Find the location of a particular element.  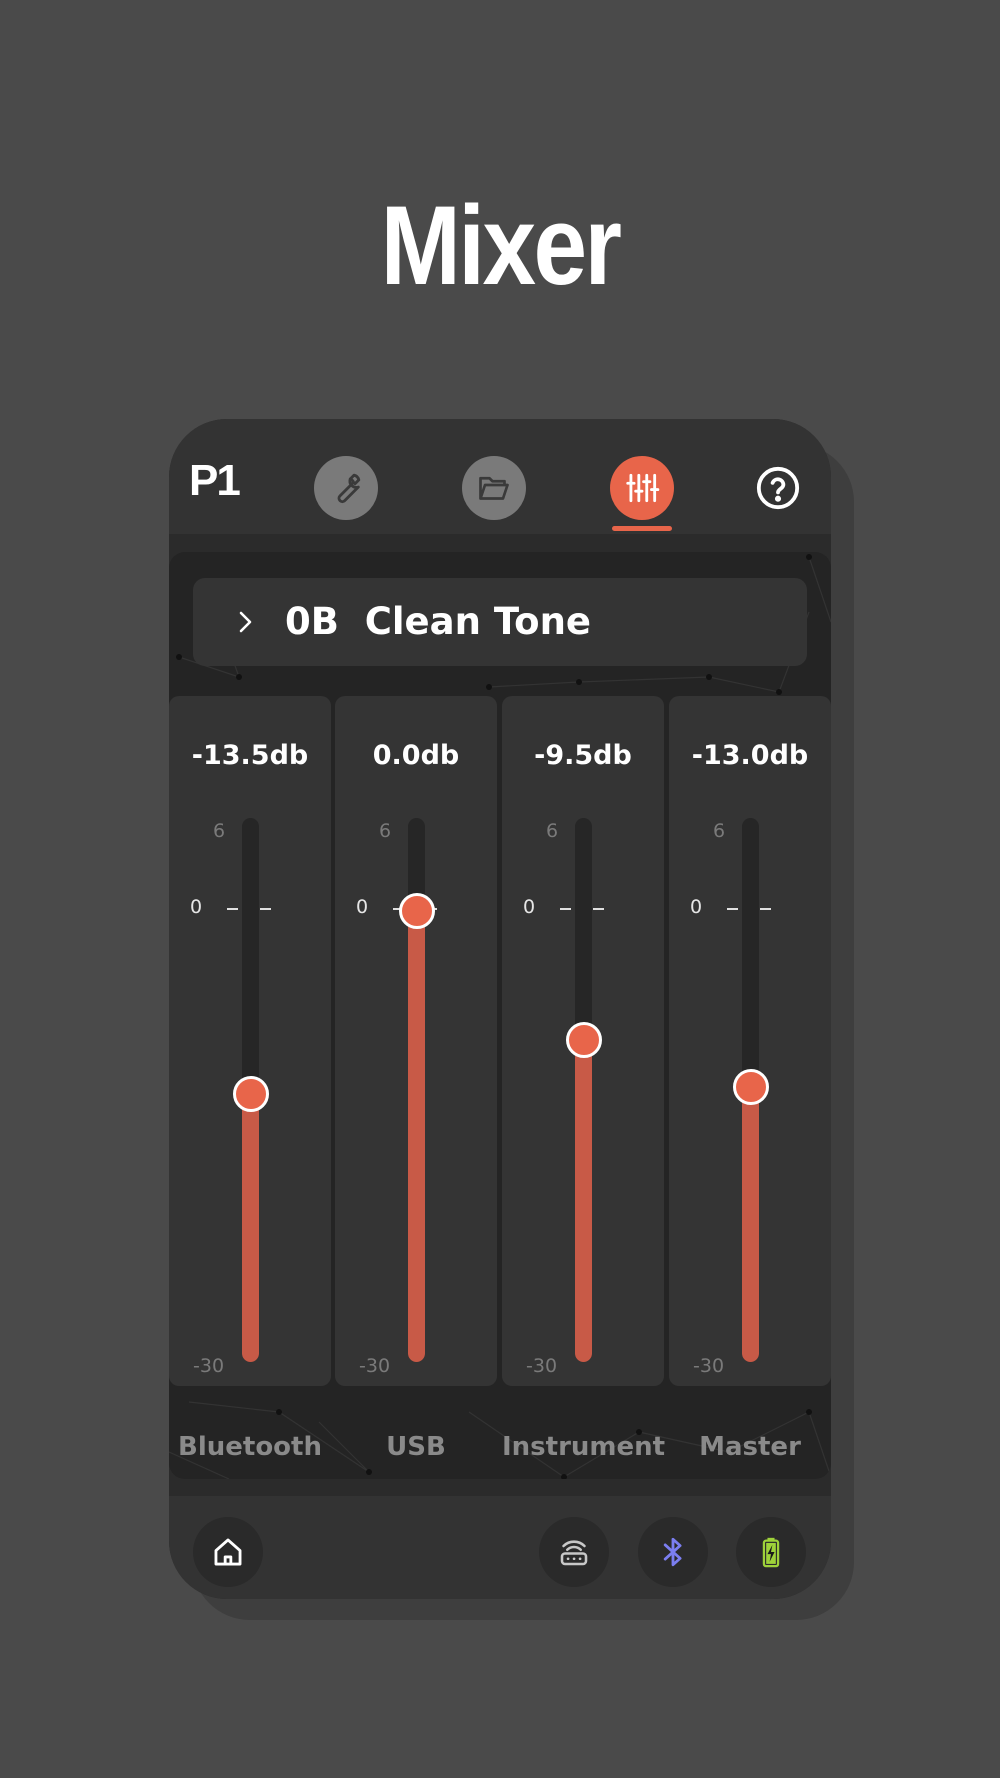

home-icon is located at coordinates (228, 1552).